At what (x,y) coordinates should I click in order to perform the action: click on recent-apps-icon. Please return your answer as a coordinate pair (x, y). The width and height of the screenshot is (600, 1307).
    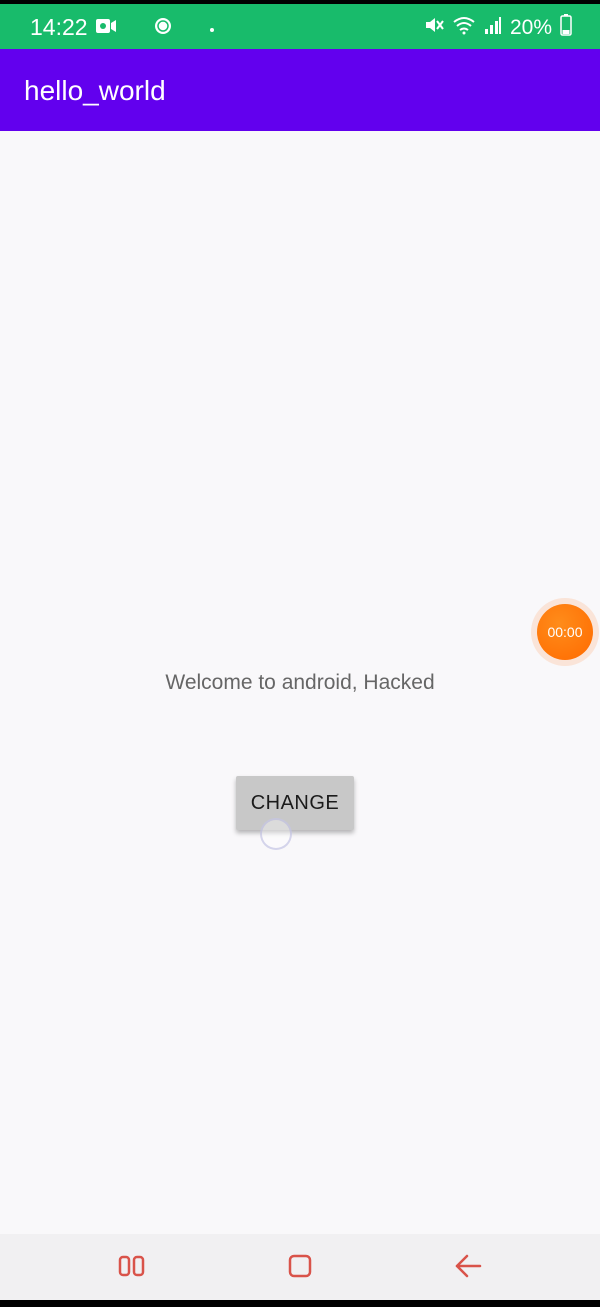
    Looking at the image, I should click on (132, 1268).